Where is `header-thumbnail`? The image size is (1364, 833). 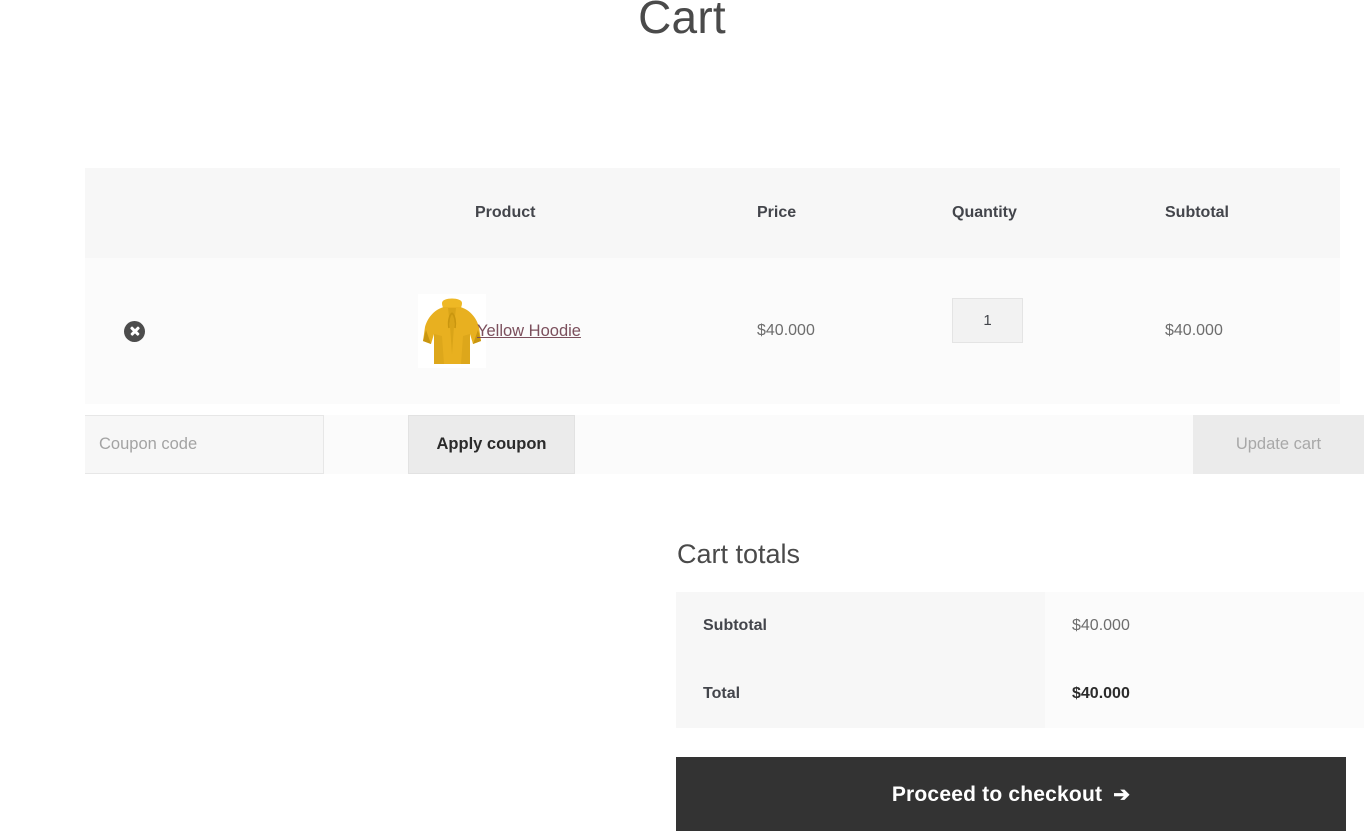 header-thumbnail is located at coordinates (335, 213).